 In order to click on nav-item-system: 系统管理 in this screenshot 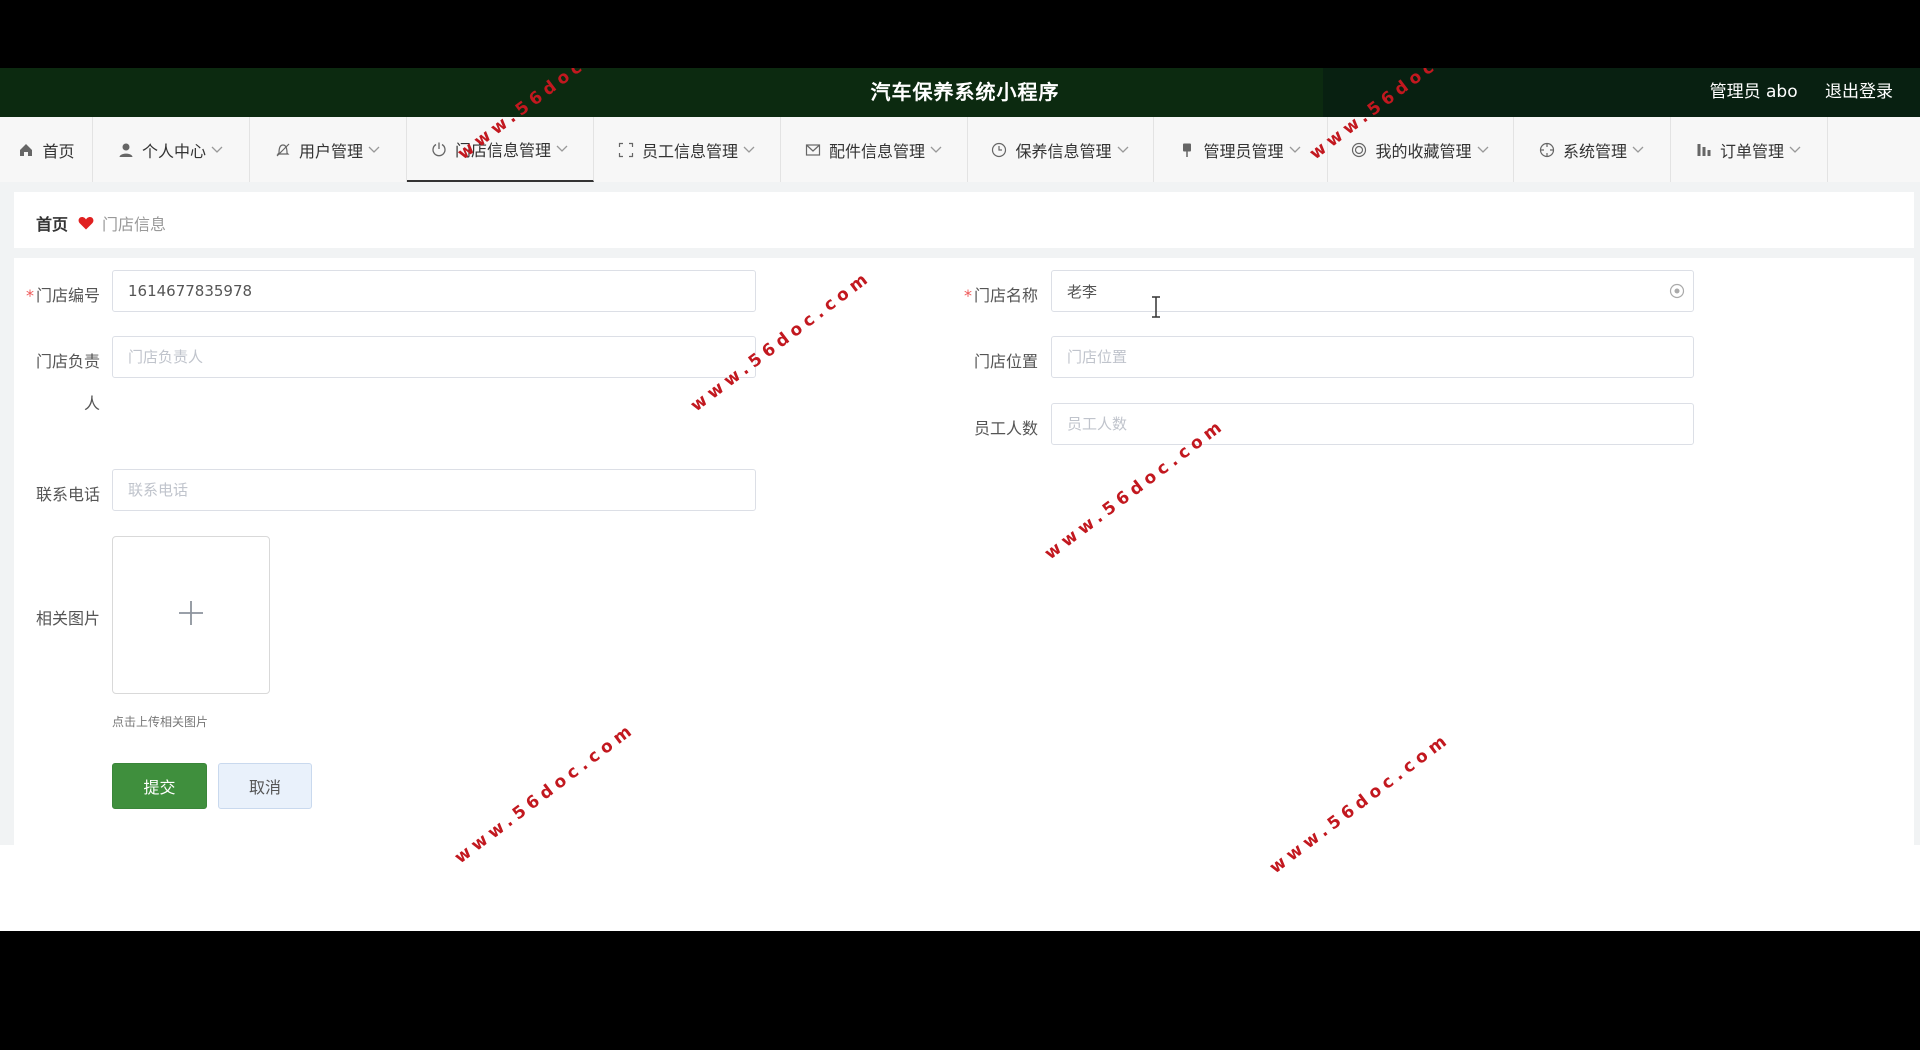, I will do `click(1592, 149)`.